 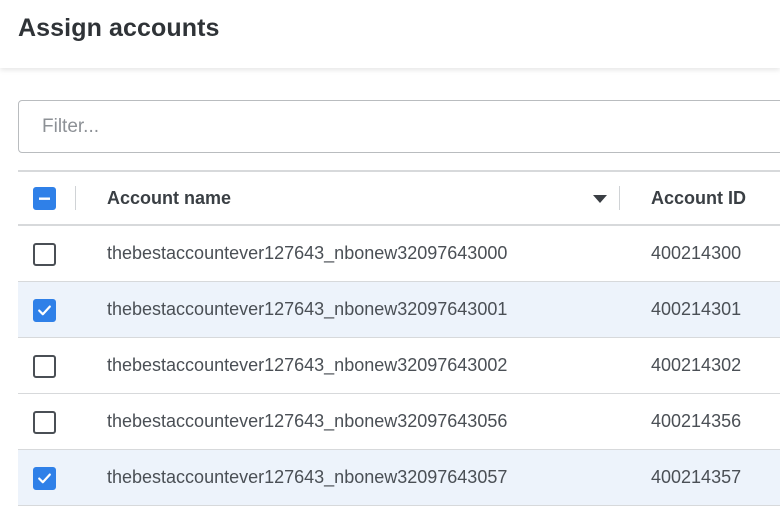 What do you see at coordinates (399, 199) in the screenshot?
I see `table-header-row: Account name Account ID` at bounding box center [399, 199].